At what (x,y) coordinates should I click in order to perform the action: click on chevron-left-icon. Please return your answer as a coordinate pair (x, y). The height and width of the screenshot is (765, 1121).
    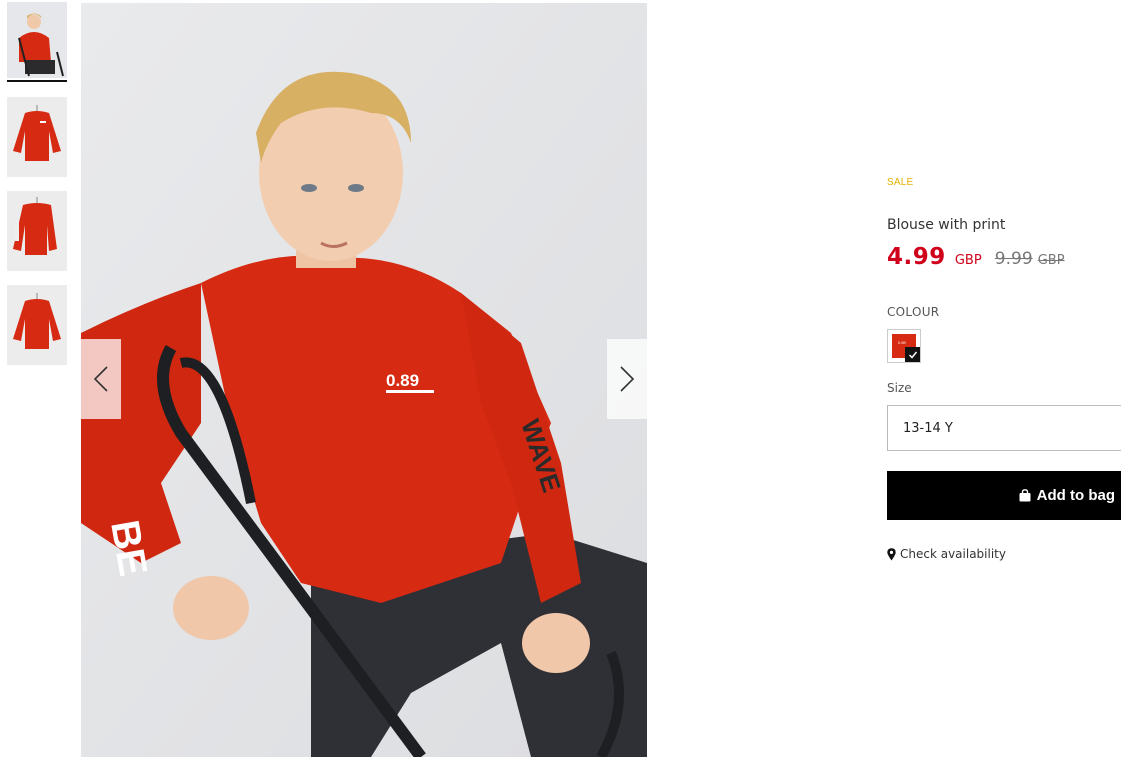
    Looking at the image, I should click on (100, 379).